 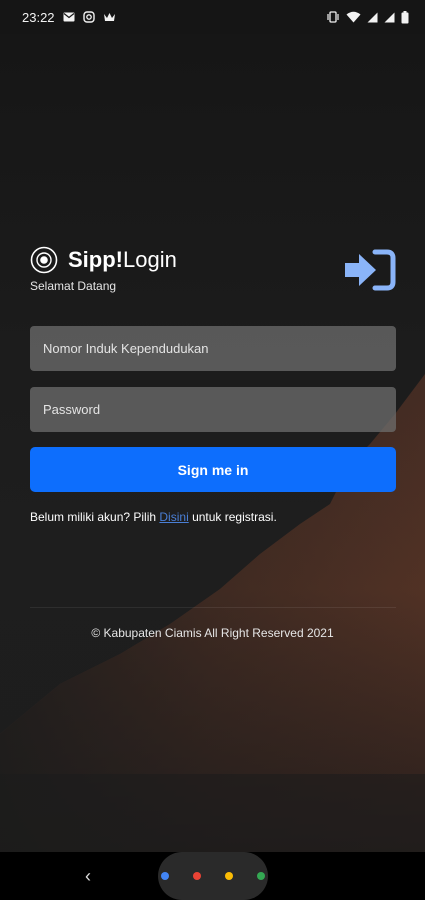 What do you see at coordinates (165, 876) in the screenshot?
I see `assistant-dot-blue` at bounding box center [165, 876].